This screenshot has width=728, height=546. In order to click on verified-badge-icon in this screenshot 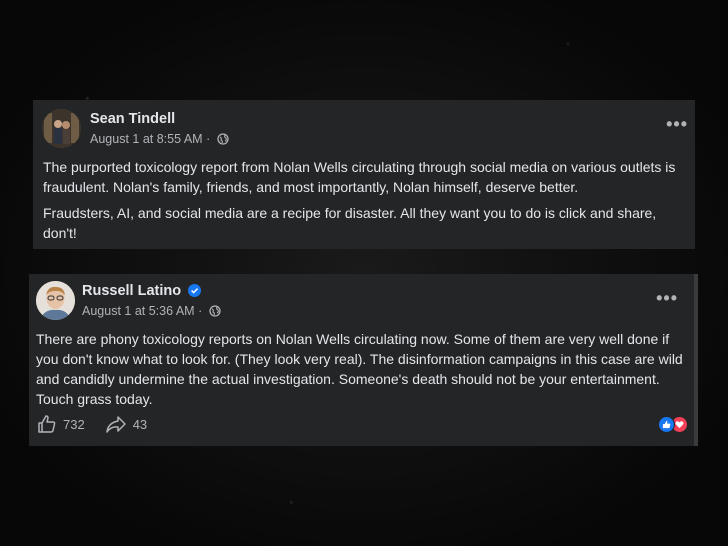, I will do `click(195, 292)`.